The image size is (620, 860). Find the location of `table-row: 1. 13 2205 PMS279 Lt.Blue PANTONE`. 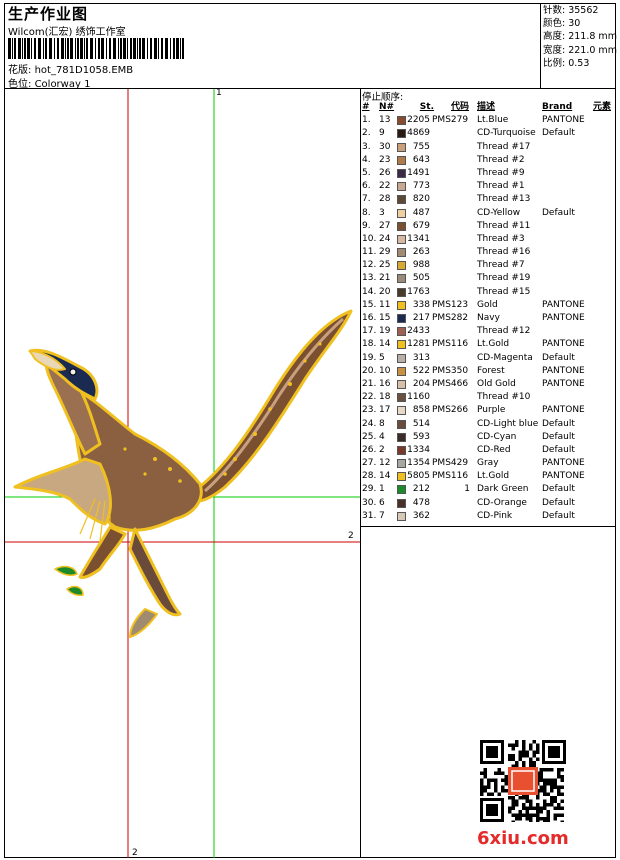

table-row: 1. 13 2205 PMS279 Lt.Blue PANTONE is located at coordinates (488, 120).